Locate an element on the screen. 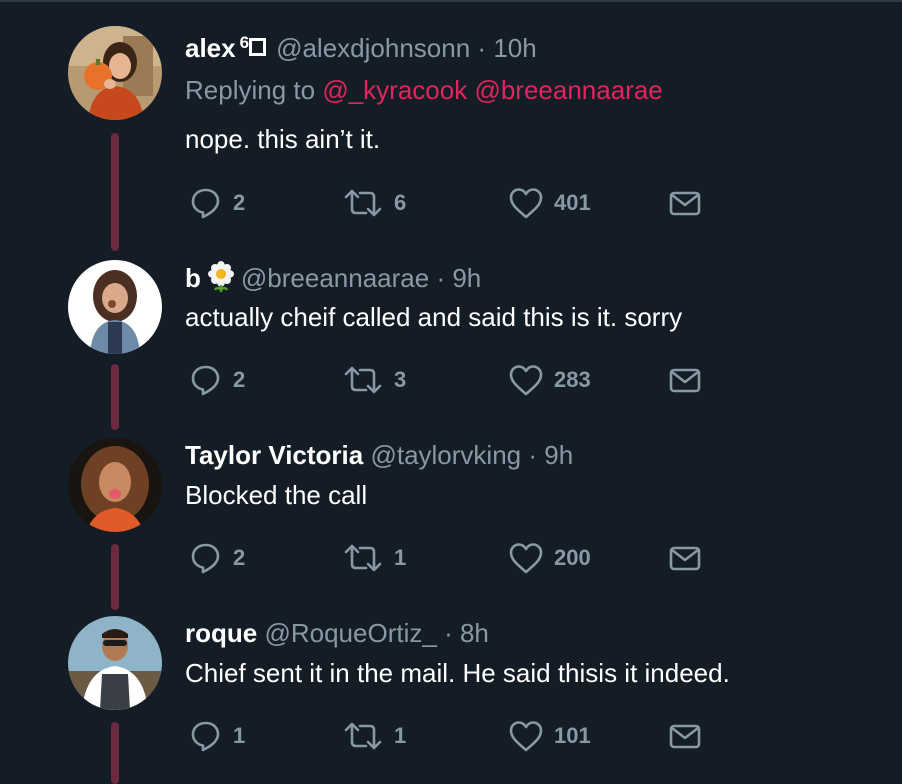 This screenshot has width=902, height=784. mention-link: @_kyracook is located at coordinates (394, 90).